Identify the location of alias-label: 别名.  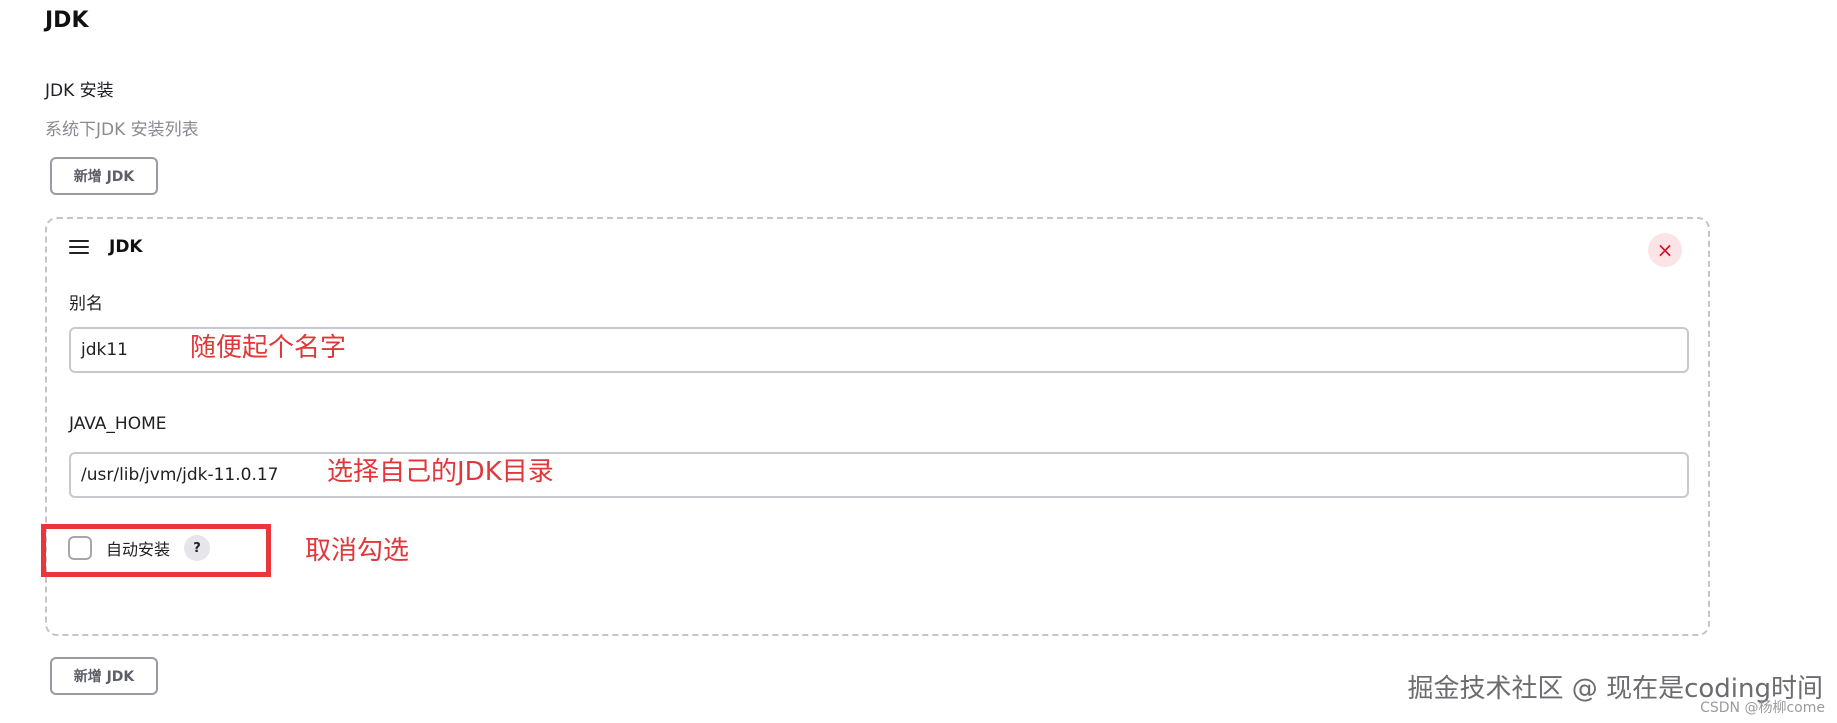
(86, 304).